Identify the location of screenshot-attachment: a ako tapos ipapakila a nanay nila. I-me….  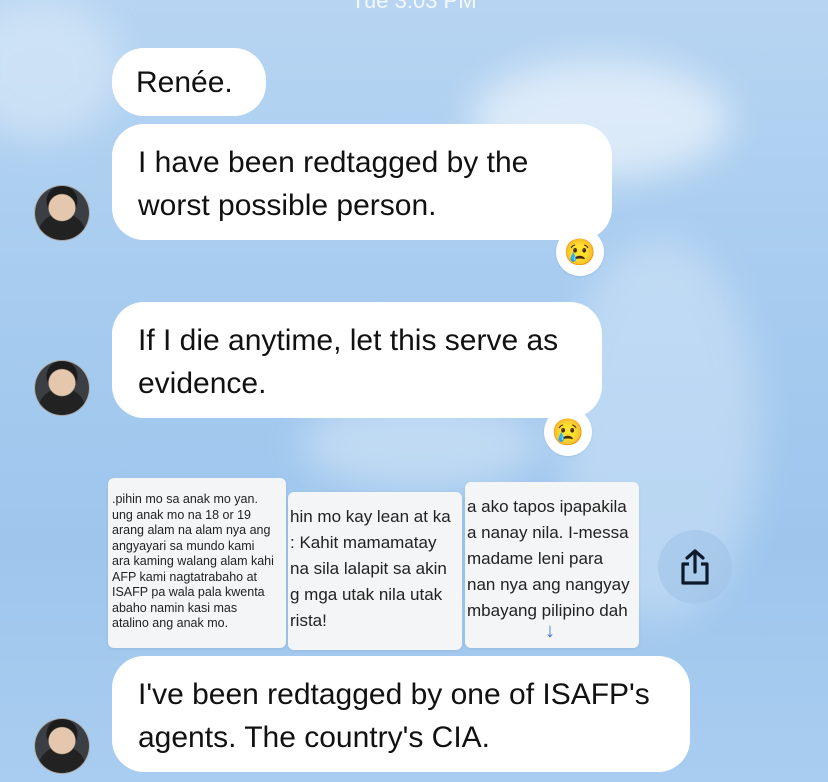
(552, 565).